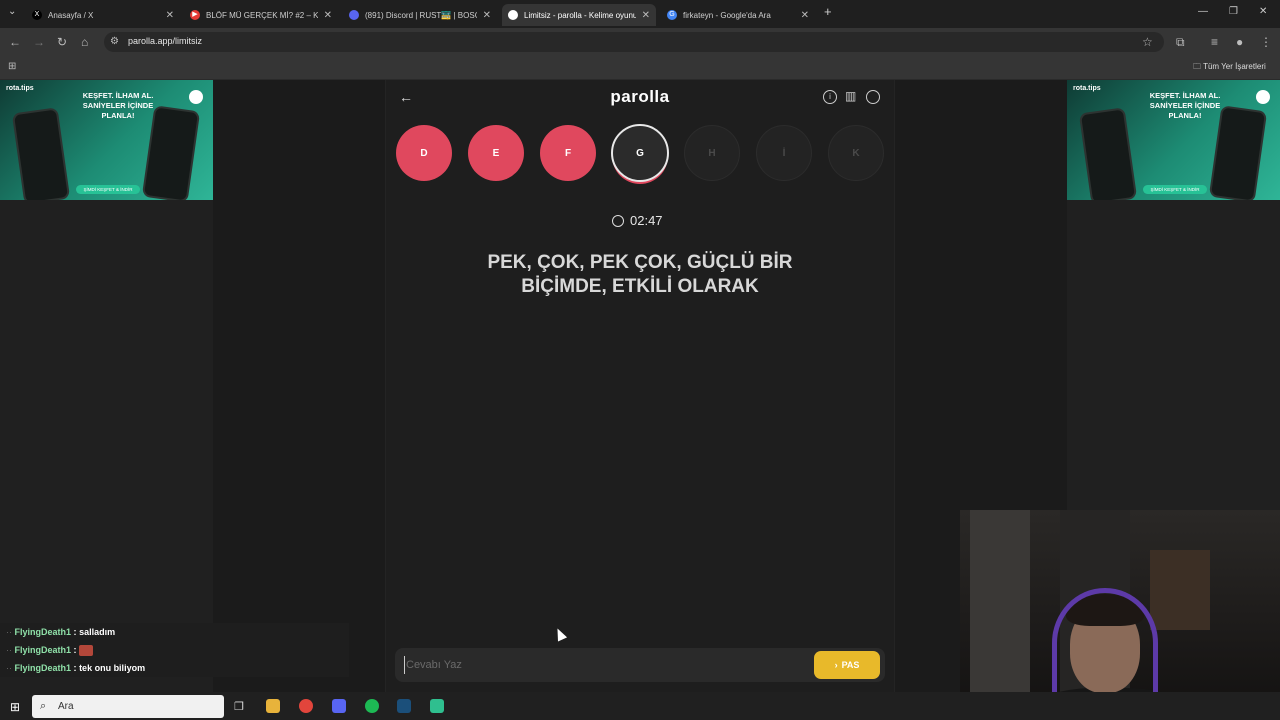 The width and height of the screenshot is (1280, 720). What do you see at coordinates (165, 41) in the screenshot?
I see `url-text: parolla.app/limitsiz` at bounding box center [165, 41].